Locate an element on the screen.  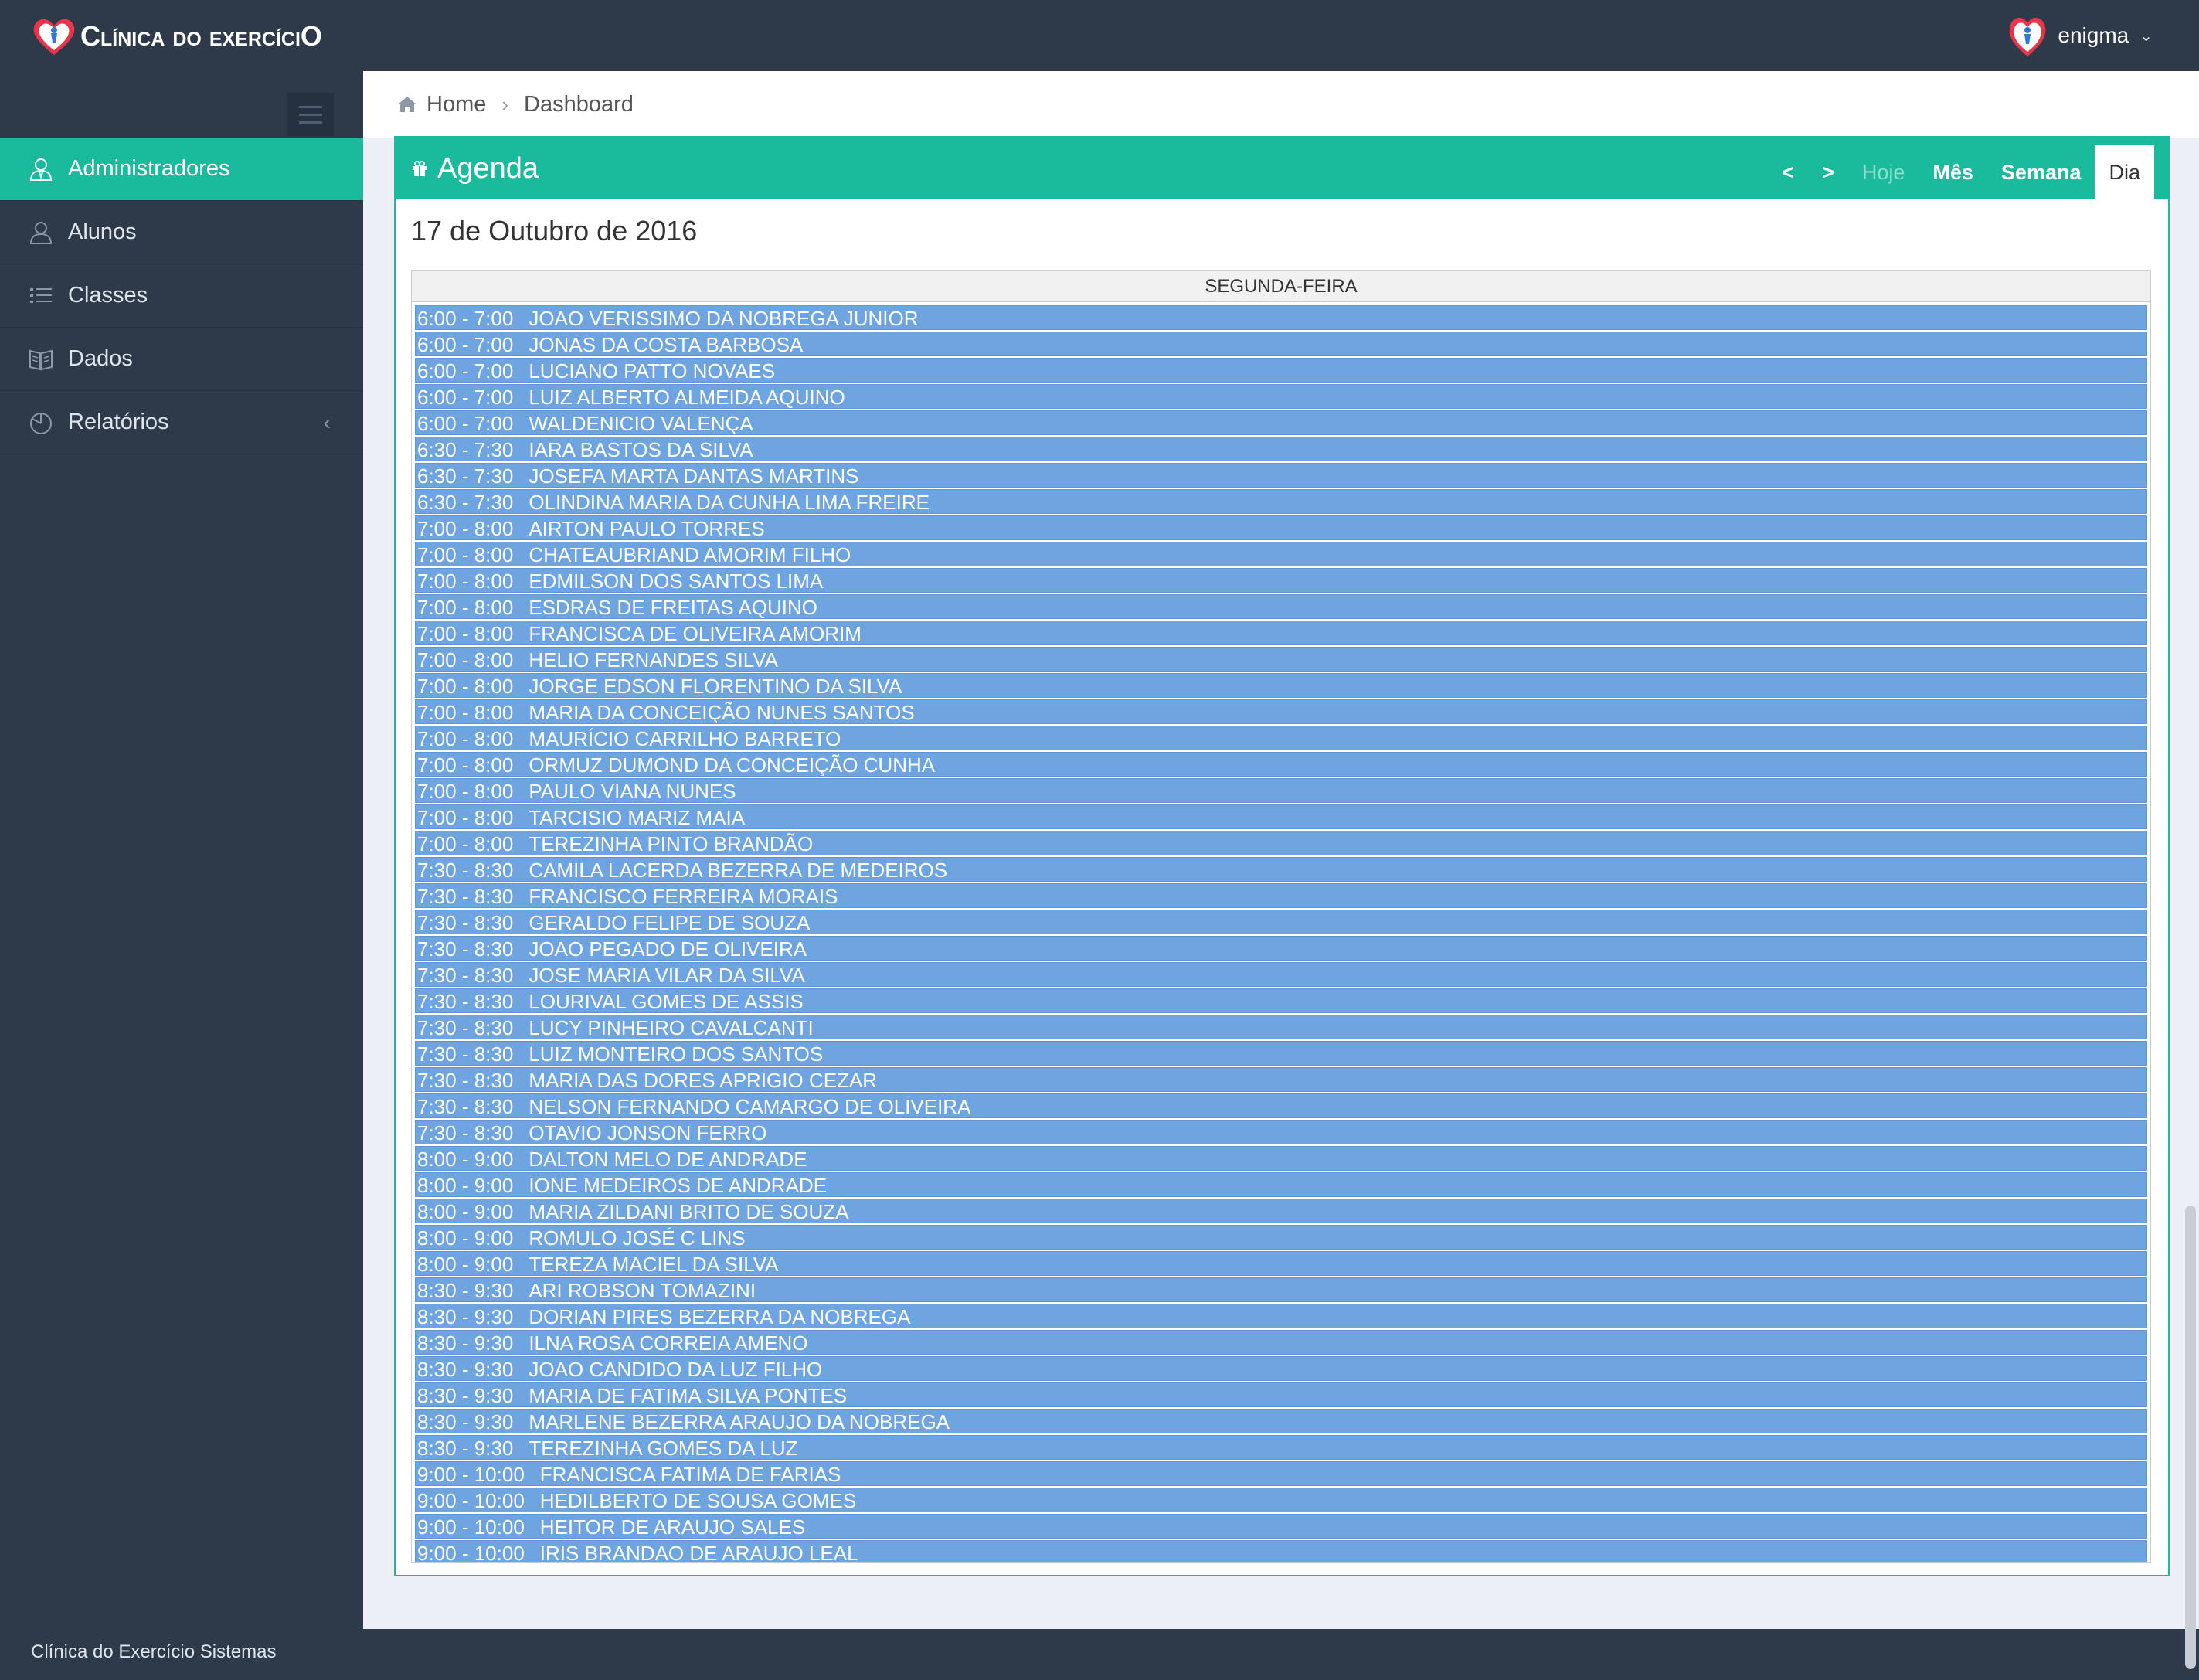
agenda-title: Agenda is located at coordinates (475, 168).